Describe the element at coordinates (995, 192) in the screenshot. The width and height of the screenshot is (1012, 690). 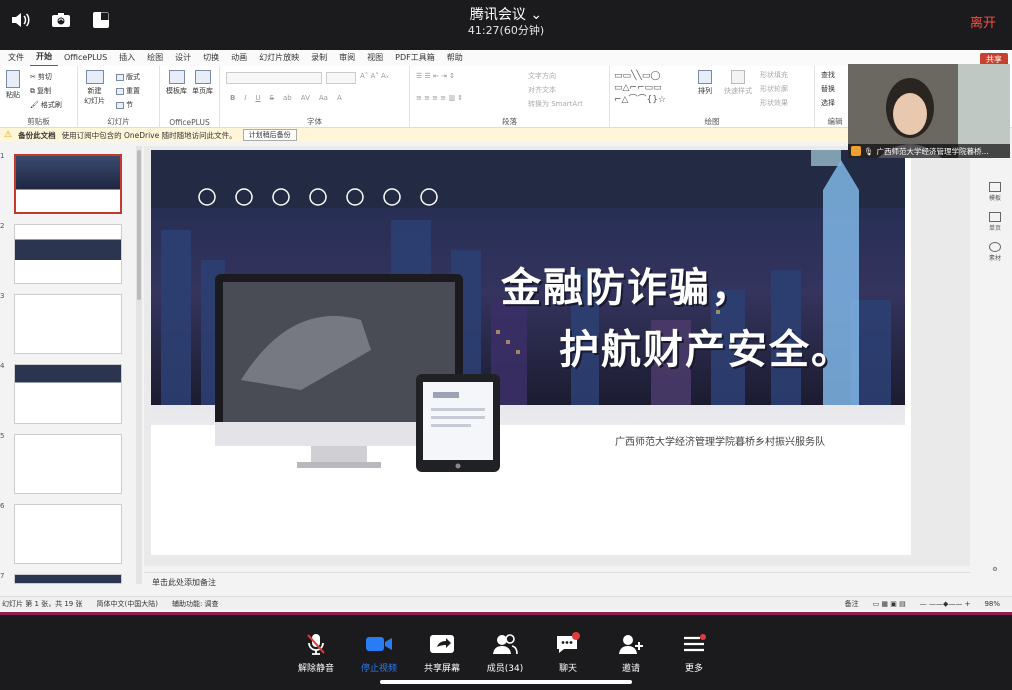
I see `template-pane-button: 模板` at that location.